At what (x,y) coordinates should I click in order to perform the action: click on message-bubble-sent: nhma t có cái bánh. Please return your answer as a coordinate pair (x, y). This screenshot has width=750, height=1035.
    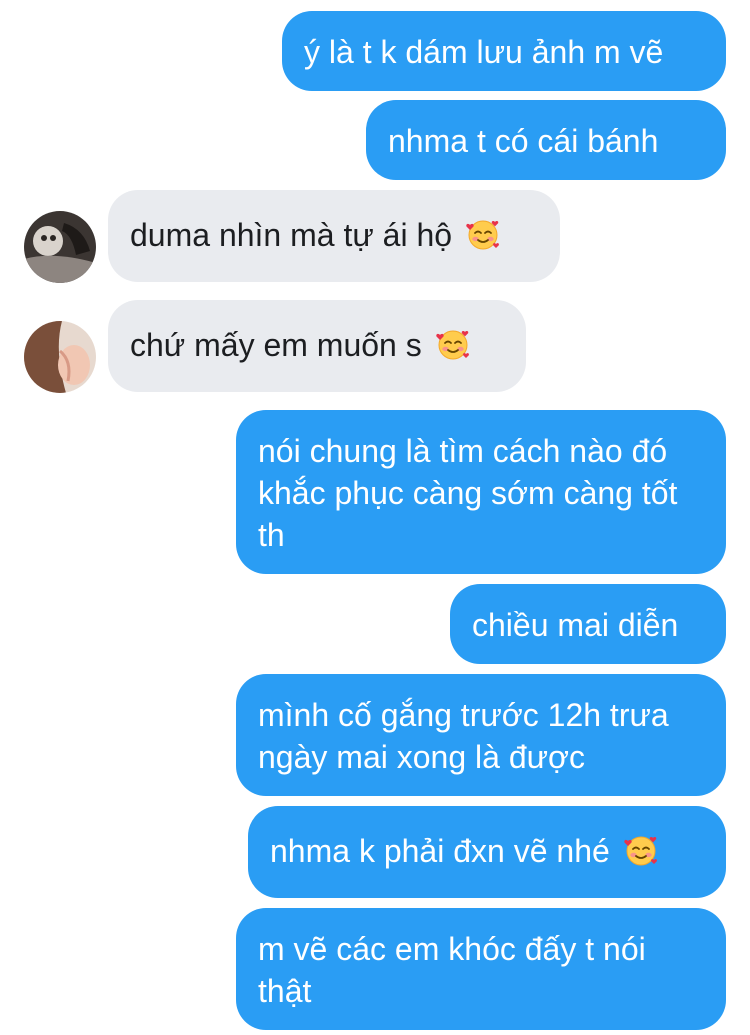
    Looking at the image, I should click on (546, 140).